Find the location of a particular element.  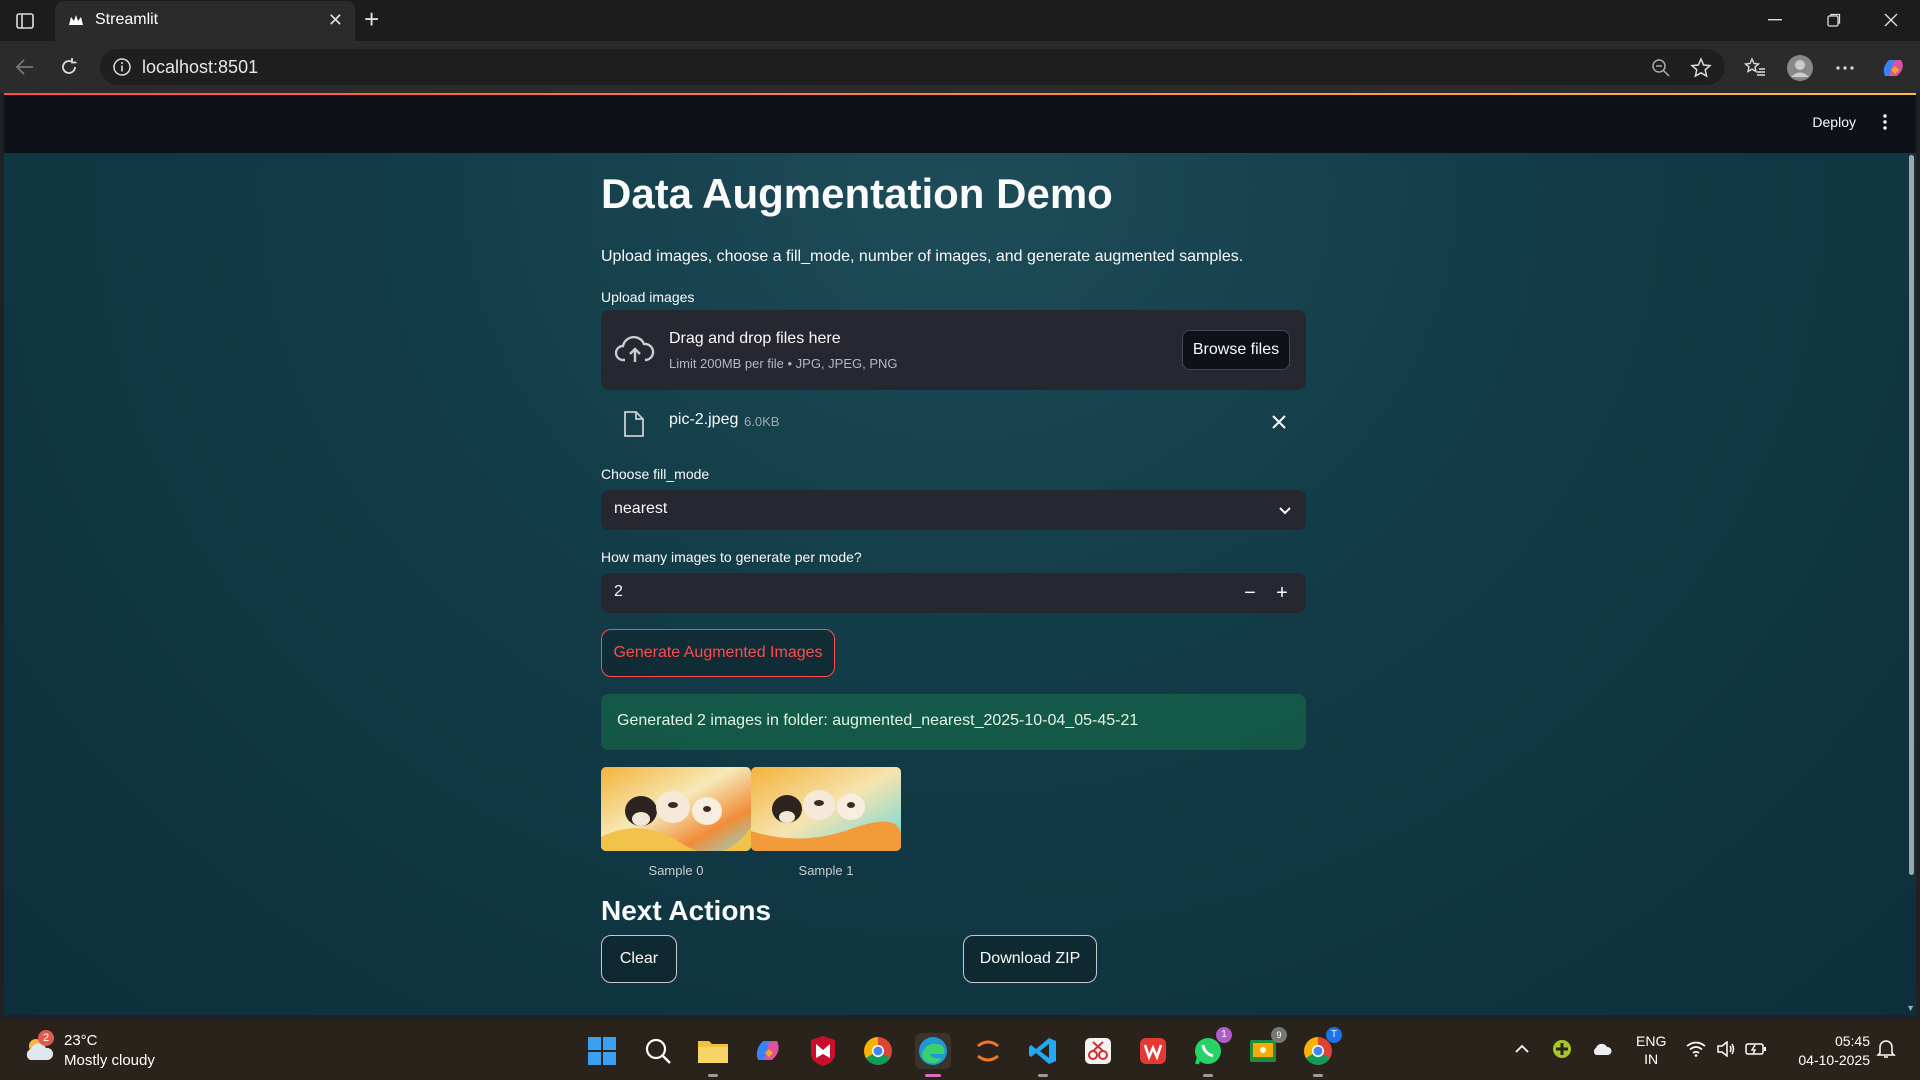

file-icon is located at coordinates (634, 424).